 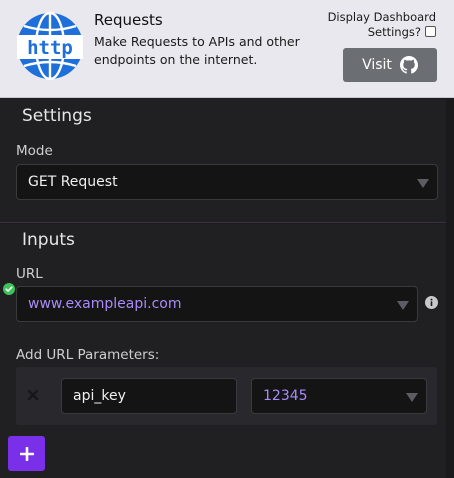 I want to click on param-value-input: 12345, so click(x=339, y=396).